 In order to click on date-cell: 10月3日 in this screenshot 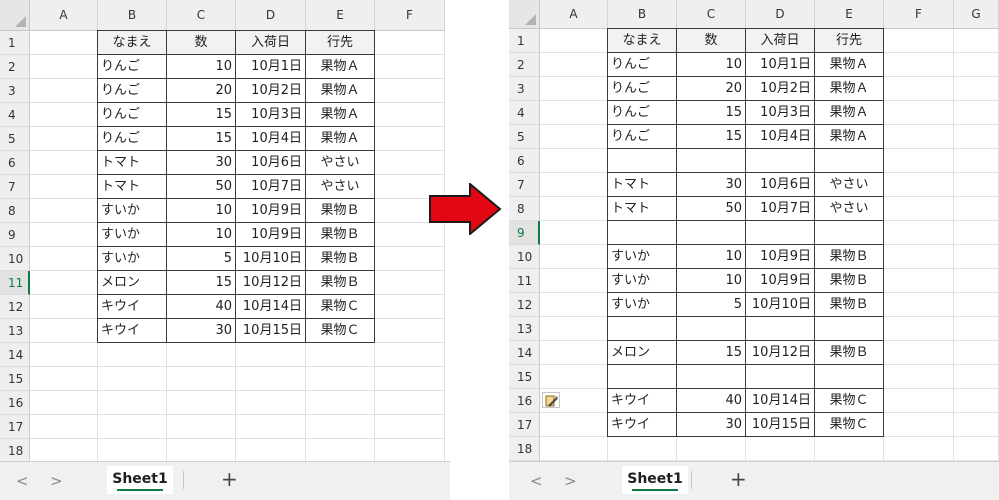, I will do `click(271, 115)`.